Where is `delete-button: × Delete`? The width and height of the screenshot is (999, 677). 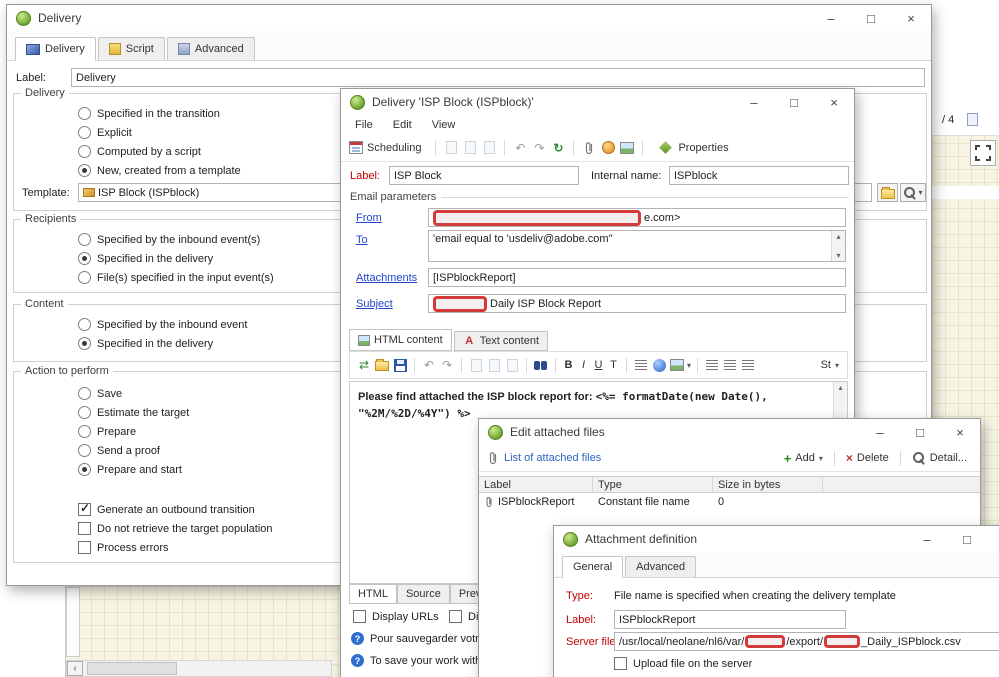
delete-button: × Delete is located at coordinates (867, 458).